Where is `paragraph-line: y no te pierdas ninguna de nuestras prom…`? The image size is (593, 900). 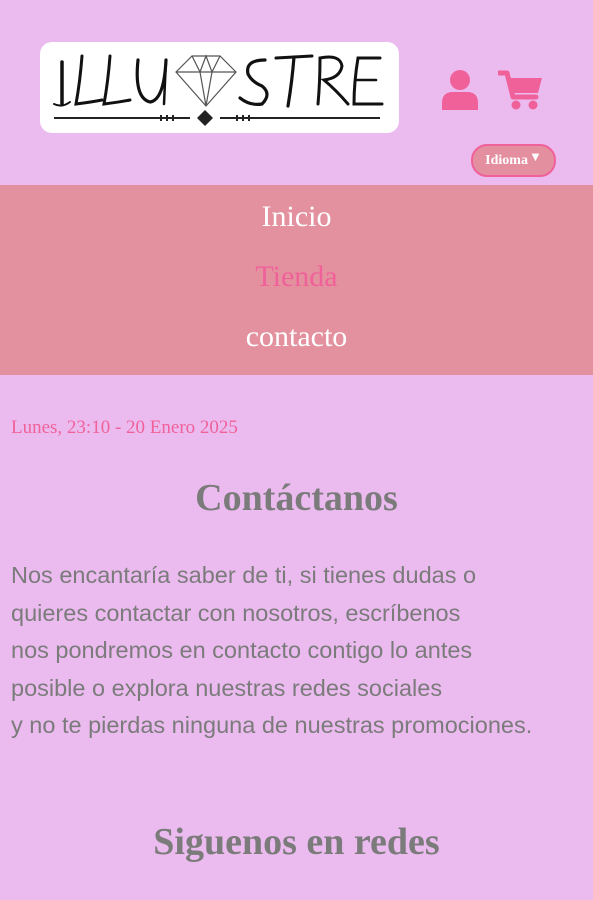
paragraph-line: y no te pierdas ninguna de nuestras prom… is located at coordinates (272, 725).